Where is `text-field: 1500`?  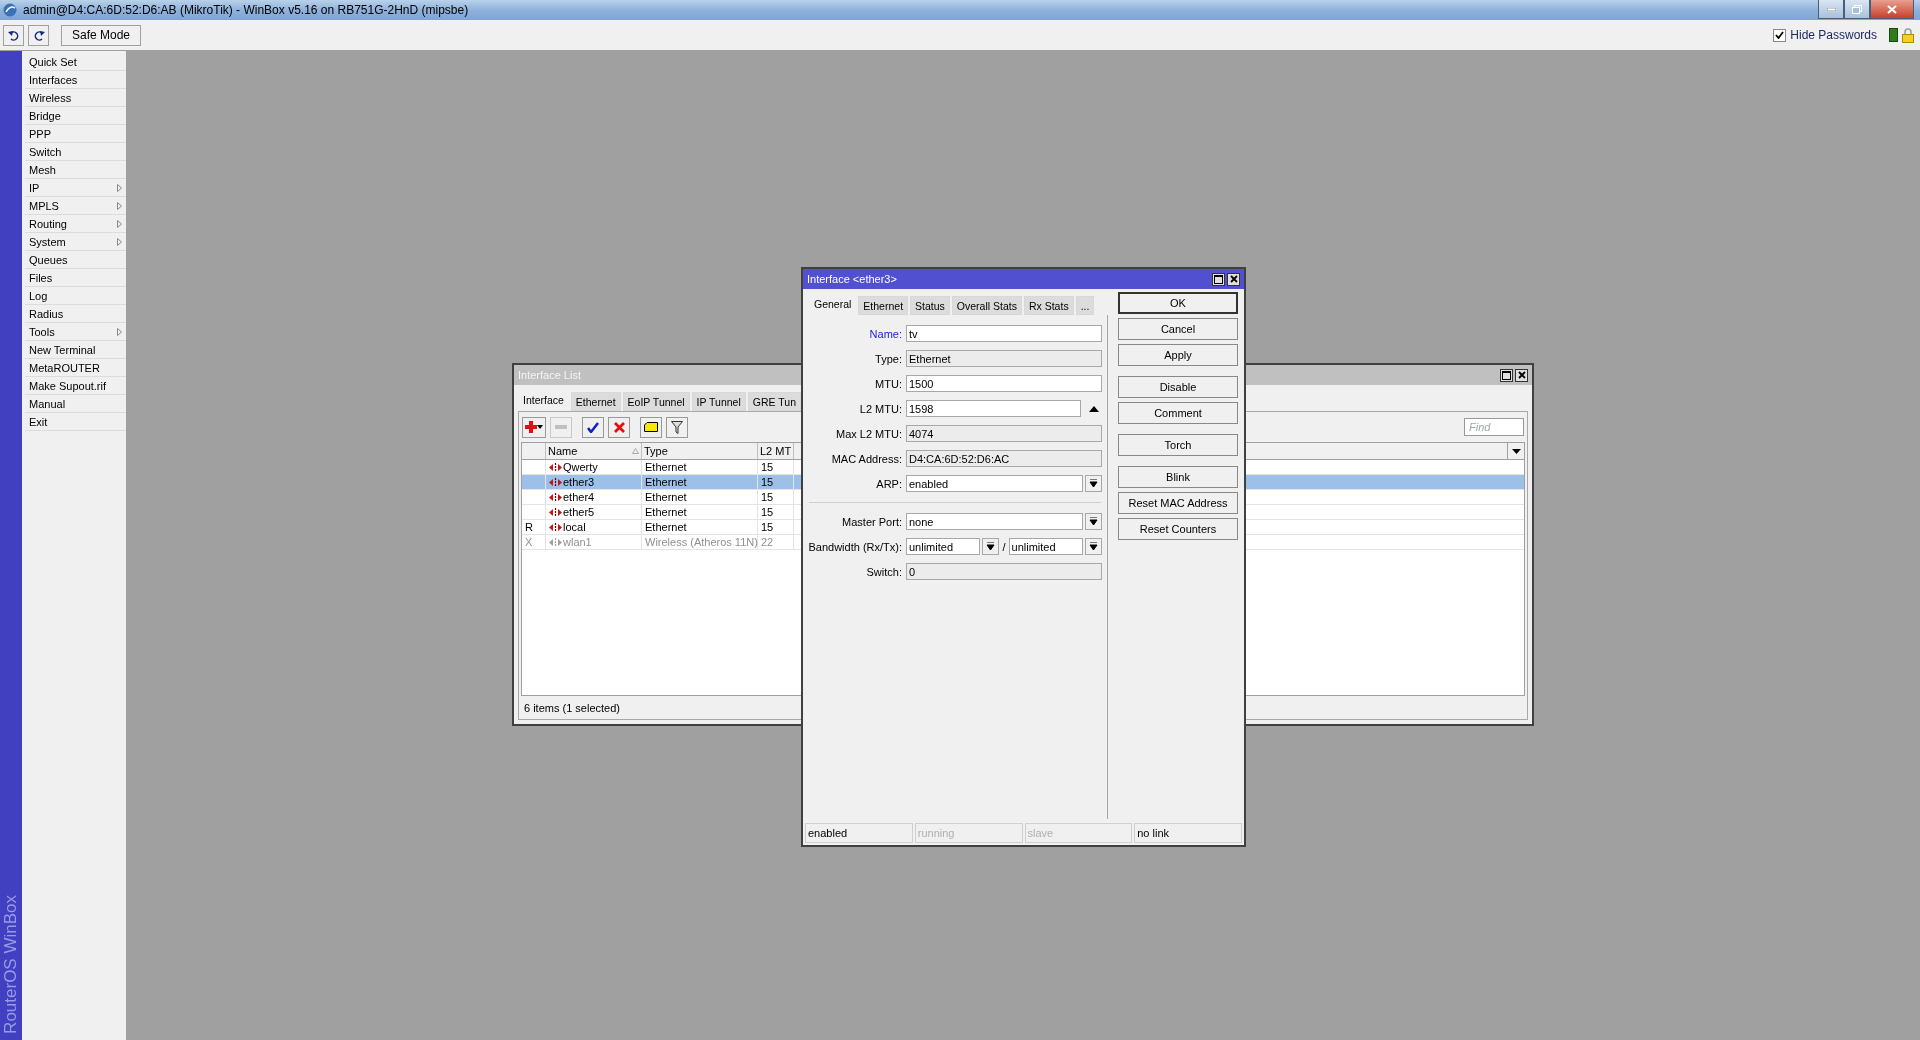
text-field: 1500 is located at coordinates (1004, 383).